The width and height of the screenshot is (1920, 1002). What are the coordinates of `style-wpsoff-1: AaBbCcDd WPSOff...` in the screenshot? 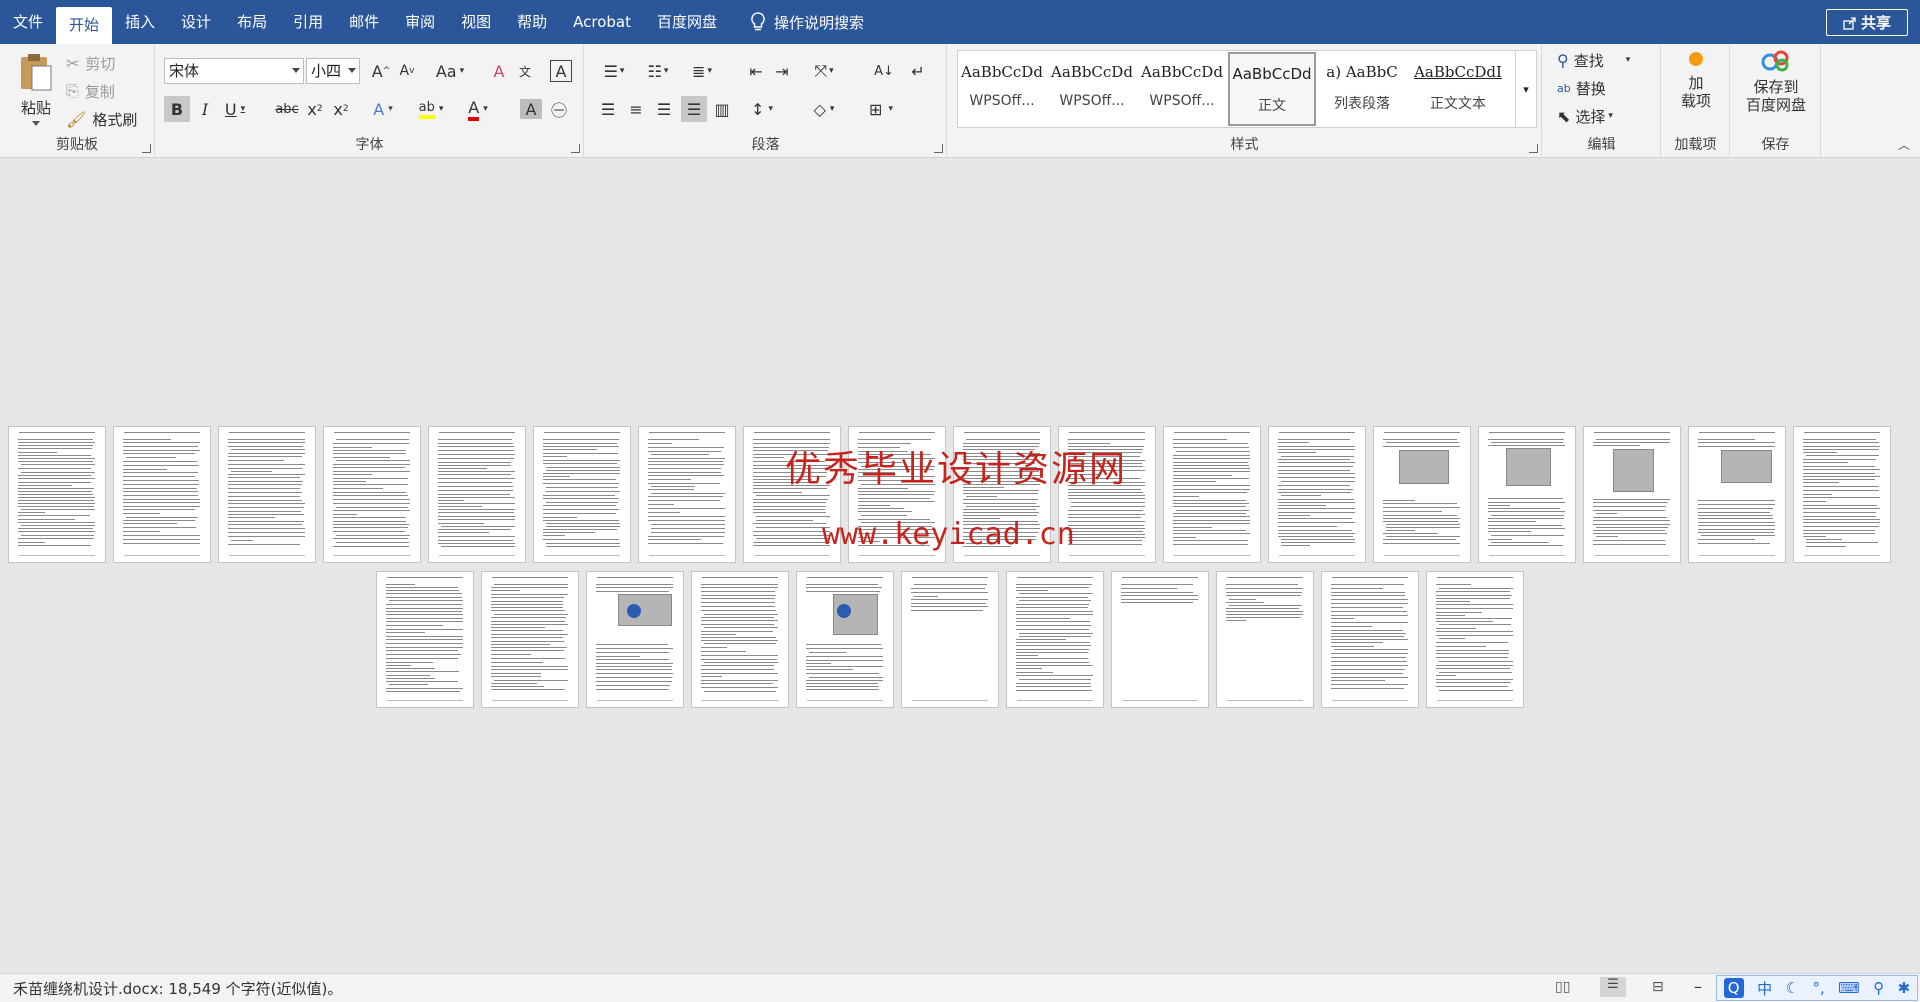 It's located at (1002, 89).